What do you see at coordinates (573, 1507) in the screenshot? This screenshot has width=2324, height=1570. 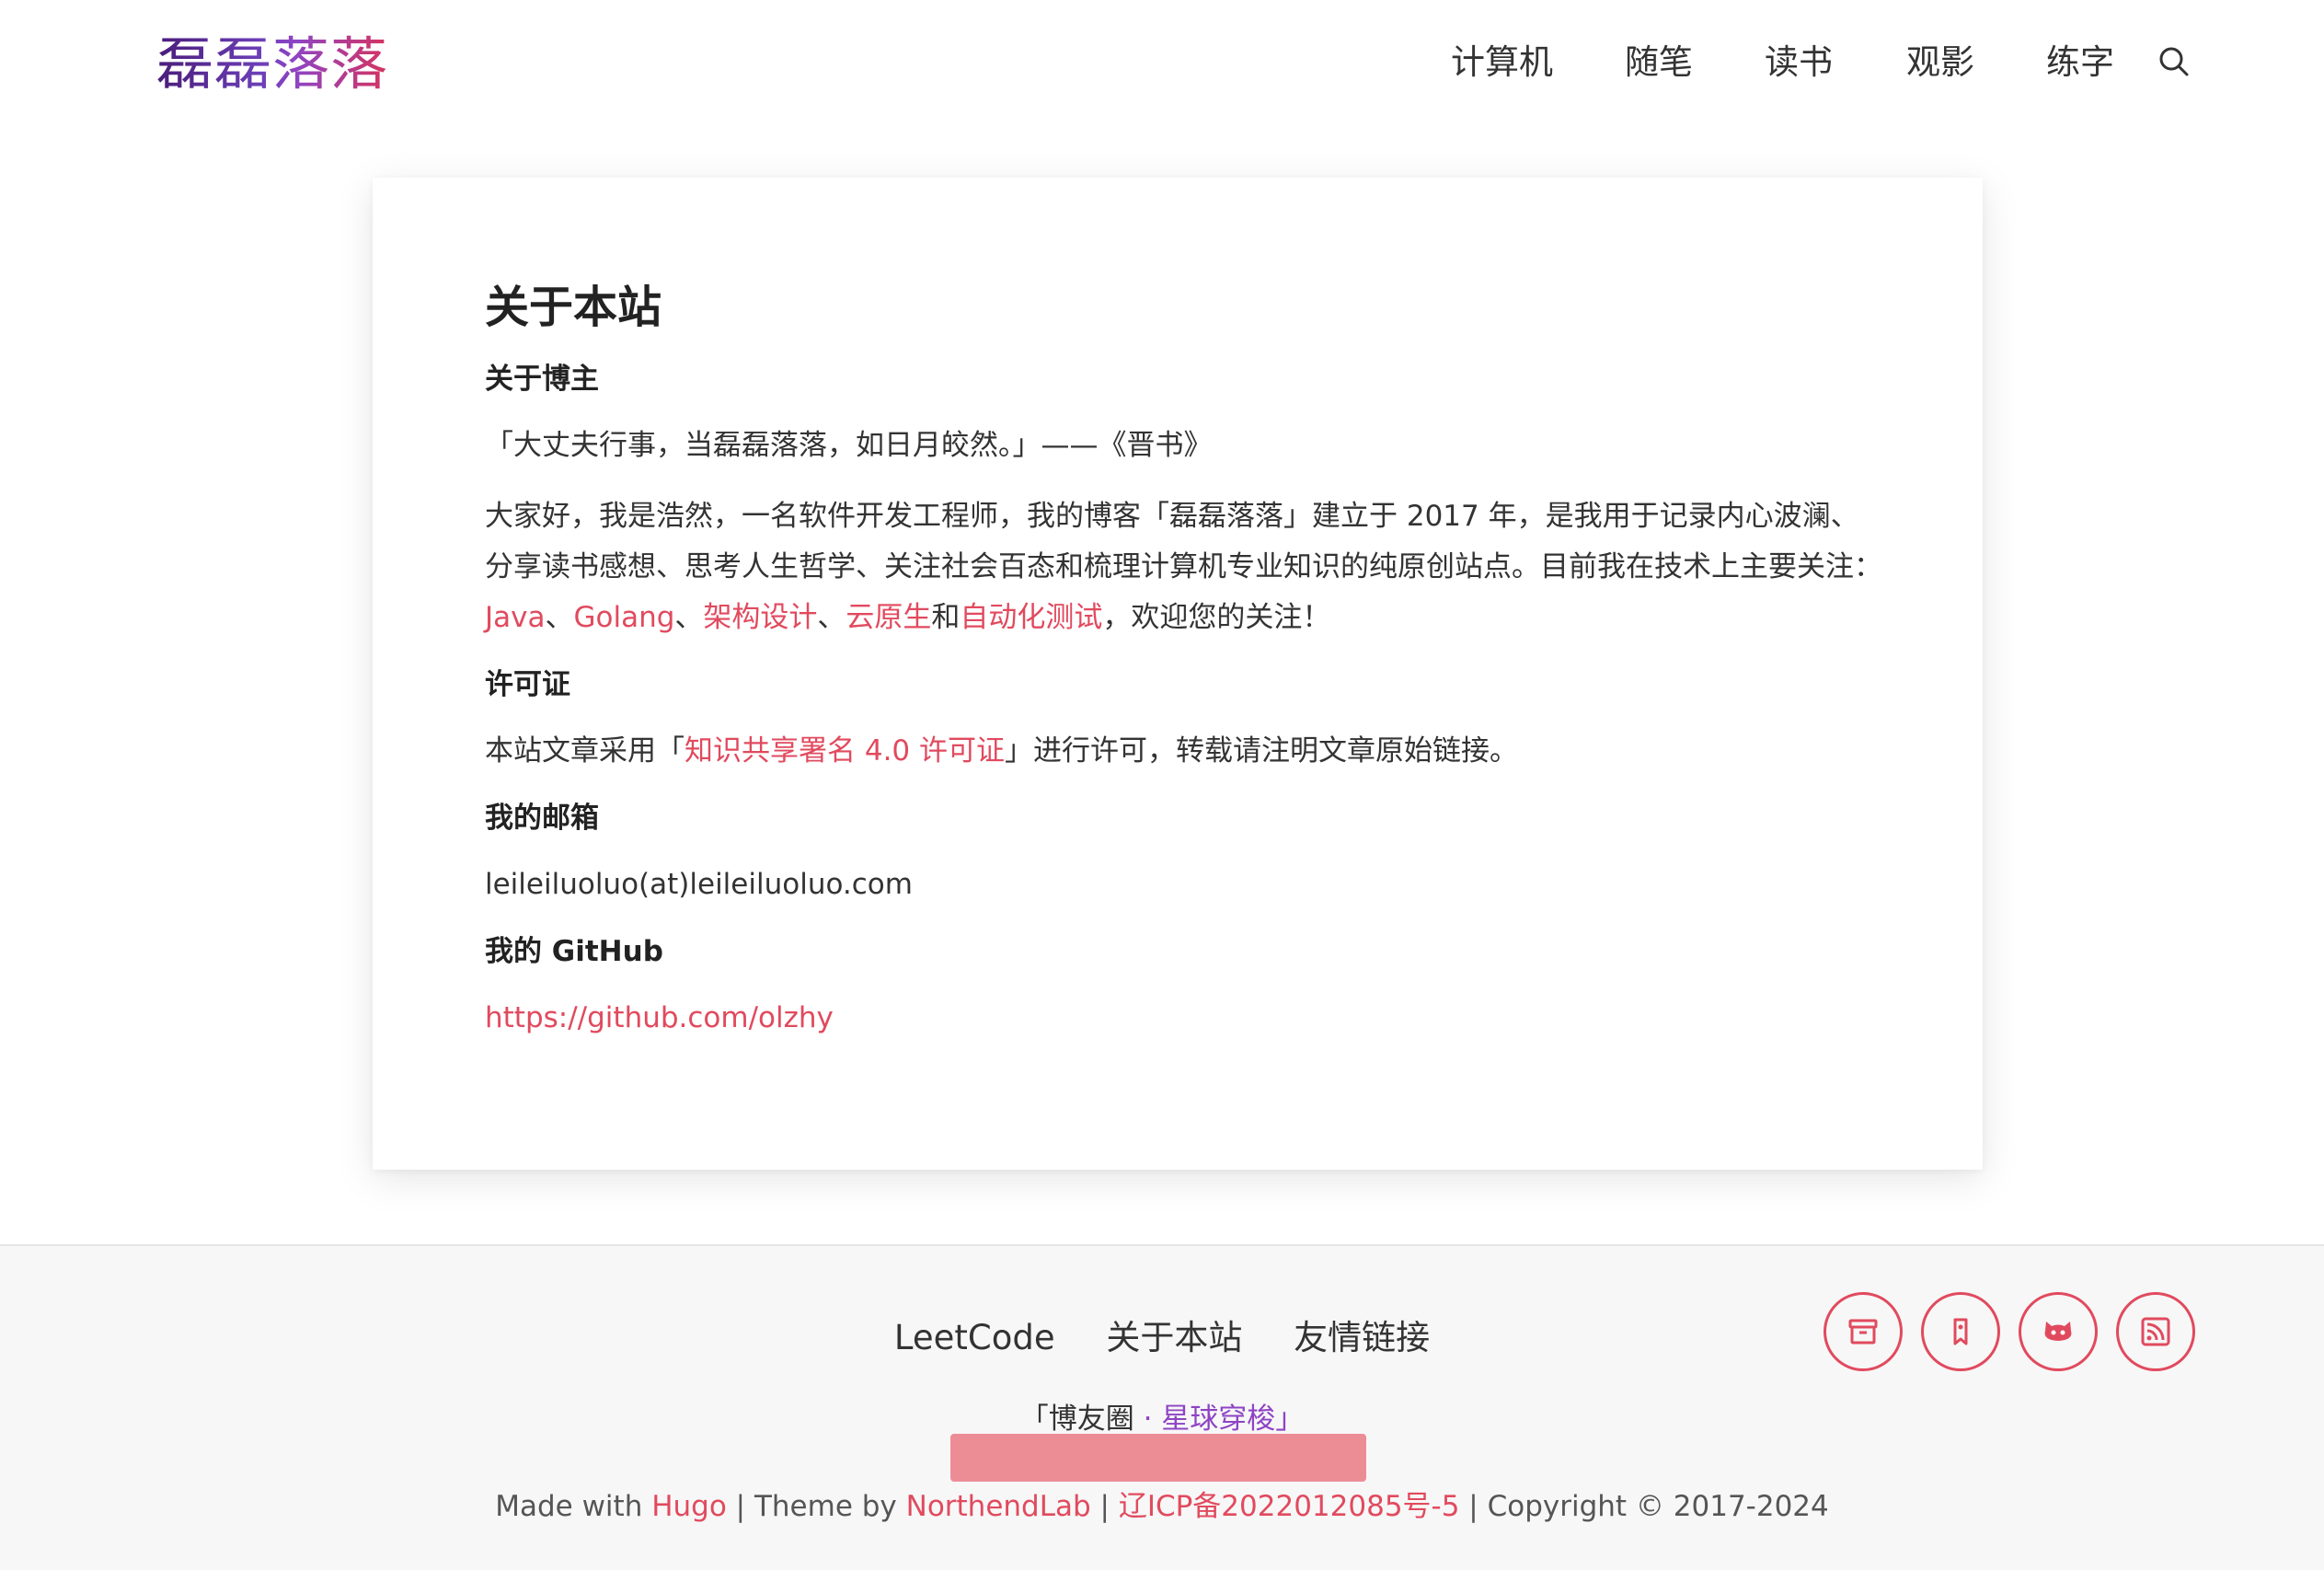 I see `made-with-text: Made with` at bounding box center [573, 1507].